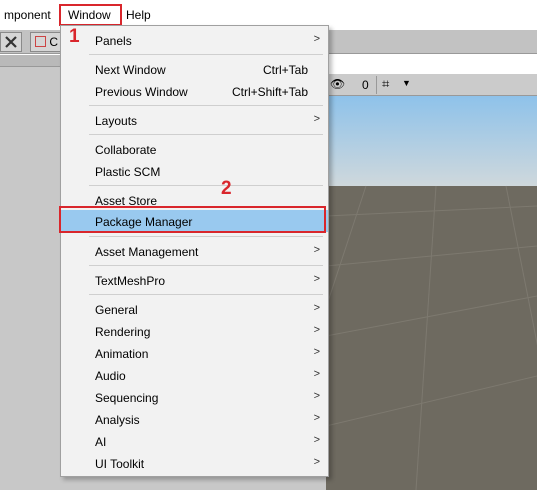 The width and height of the screenshot is (537, 490). I want to click on menu-item-label: TextMeshPro, so click(130, 281).